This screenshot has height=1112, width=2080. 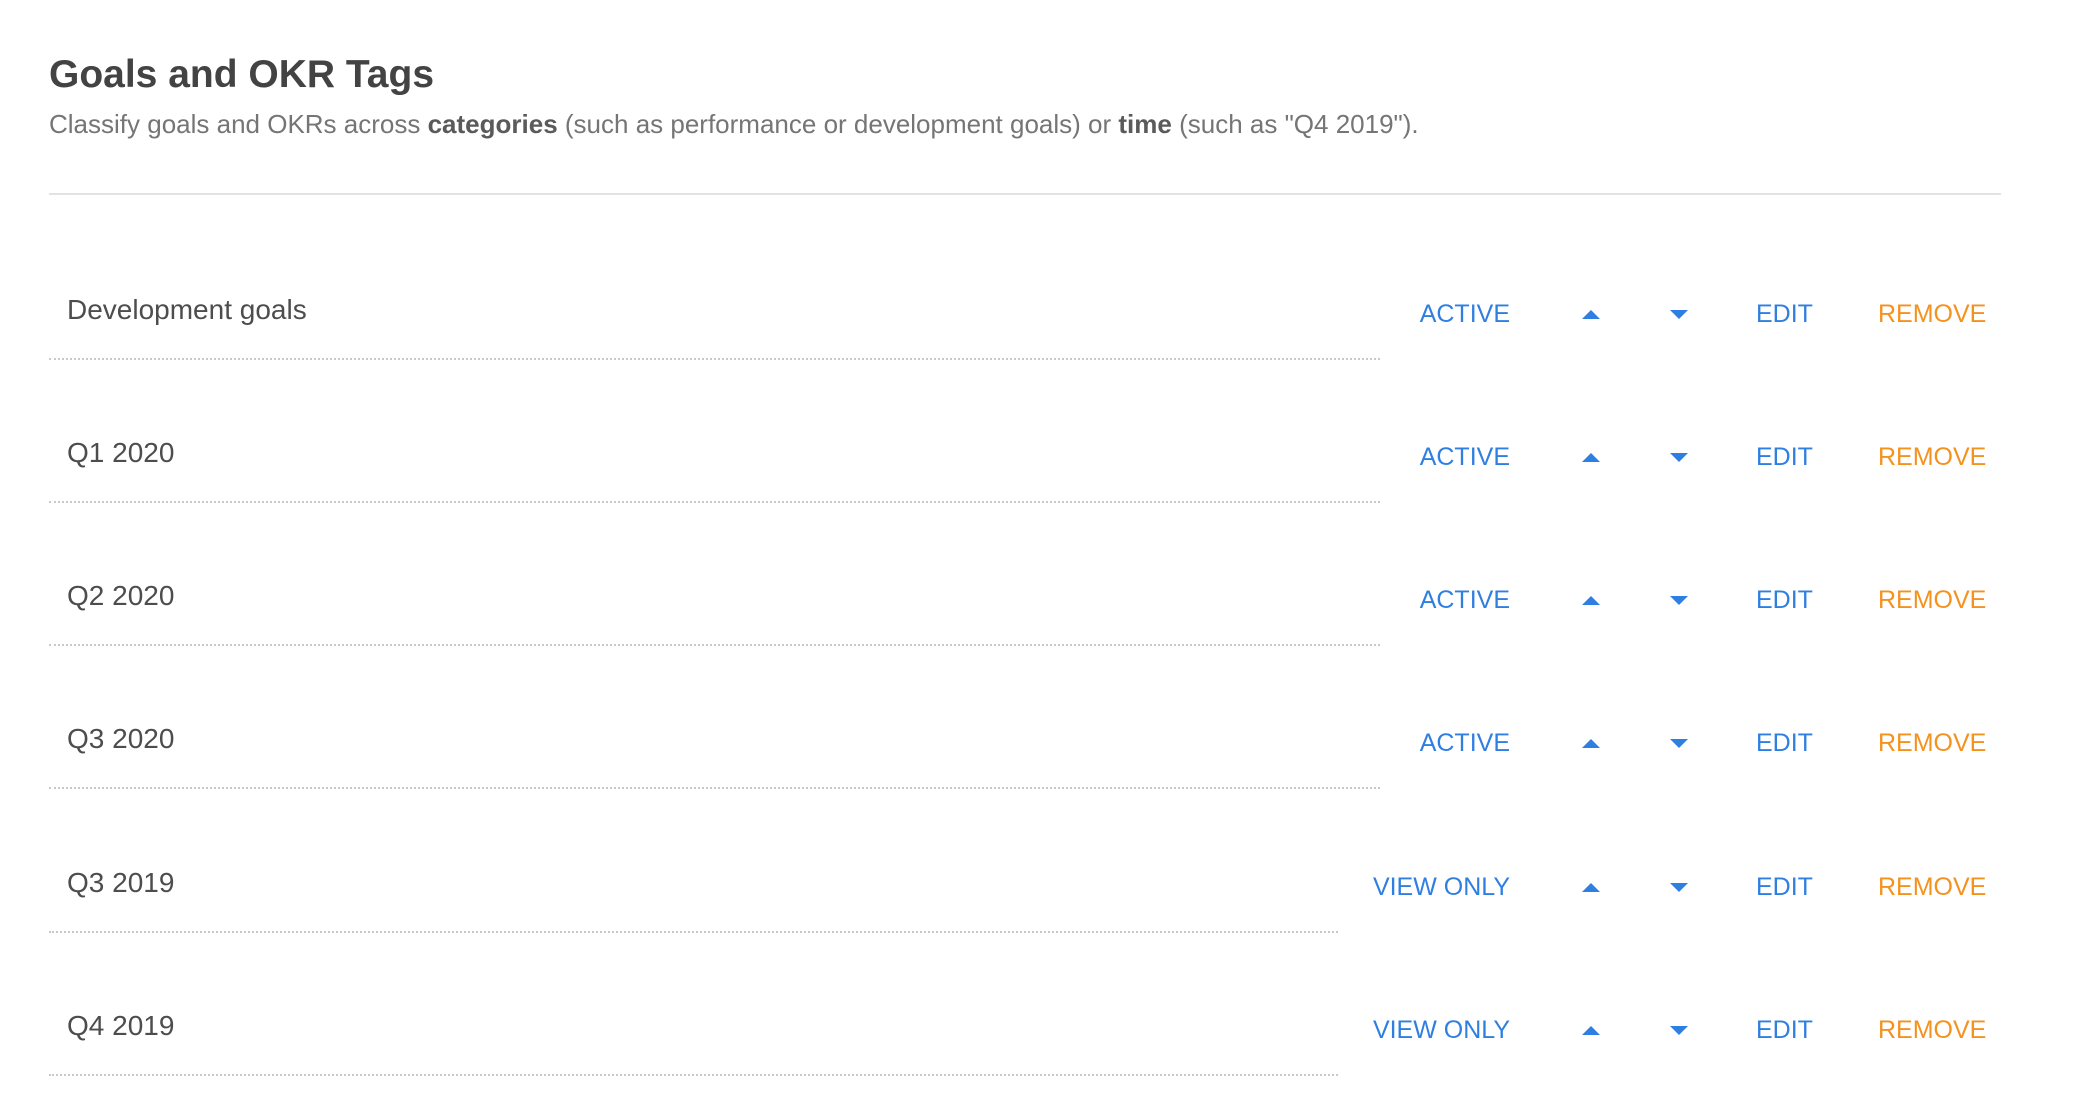 I want to click on tag-name: Q2 2020, so click(x=121, y=595).